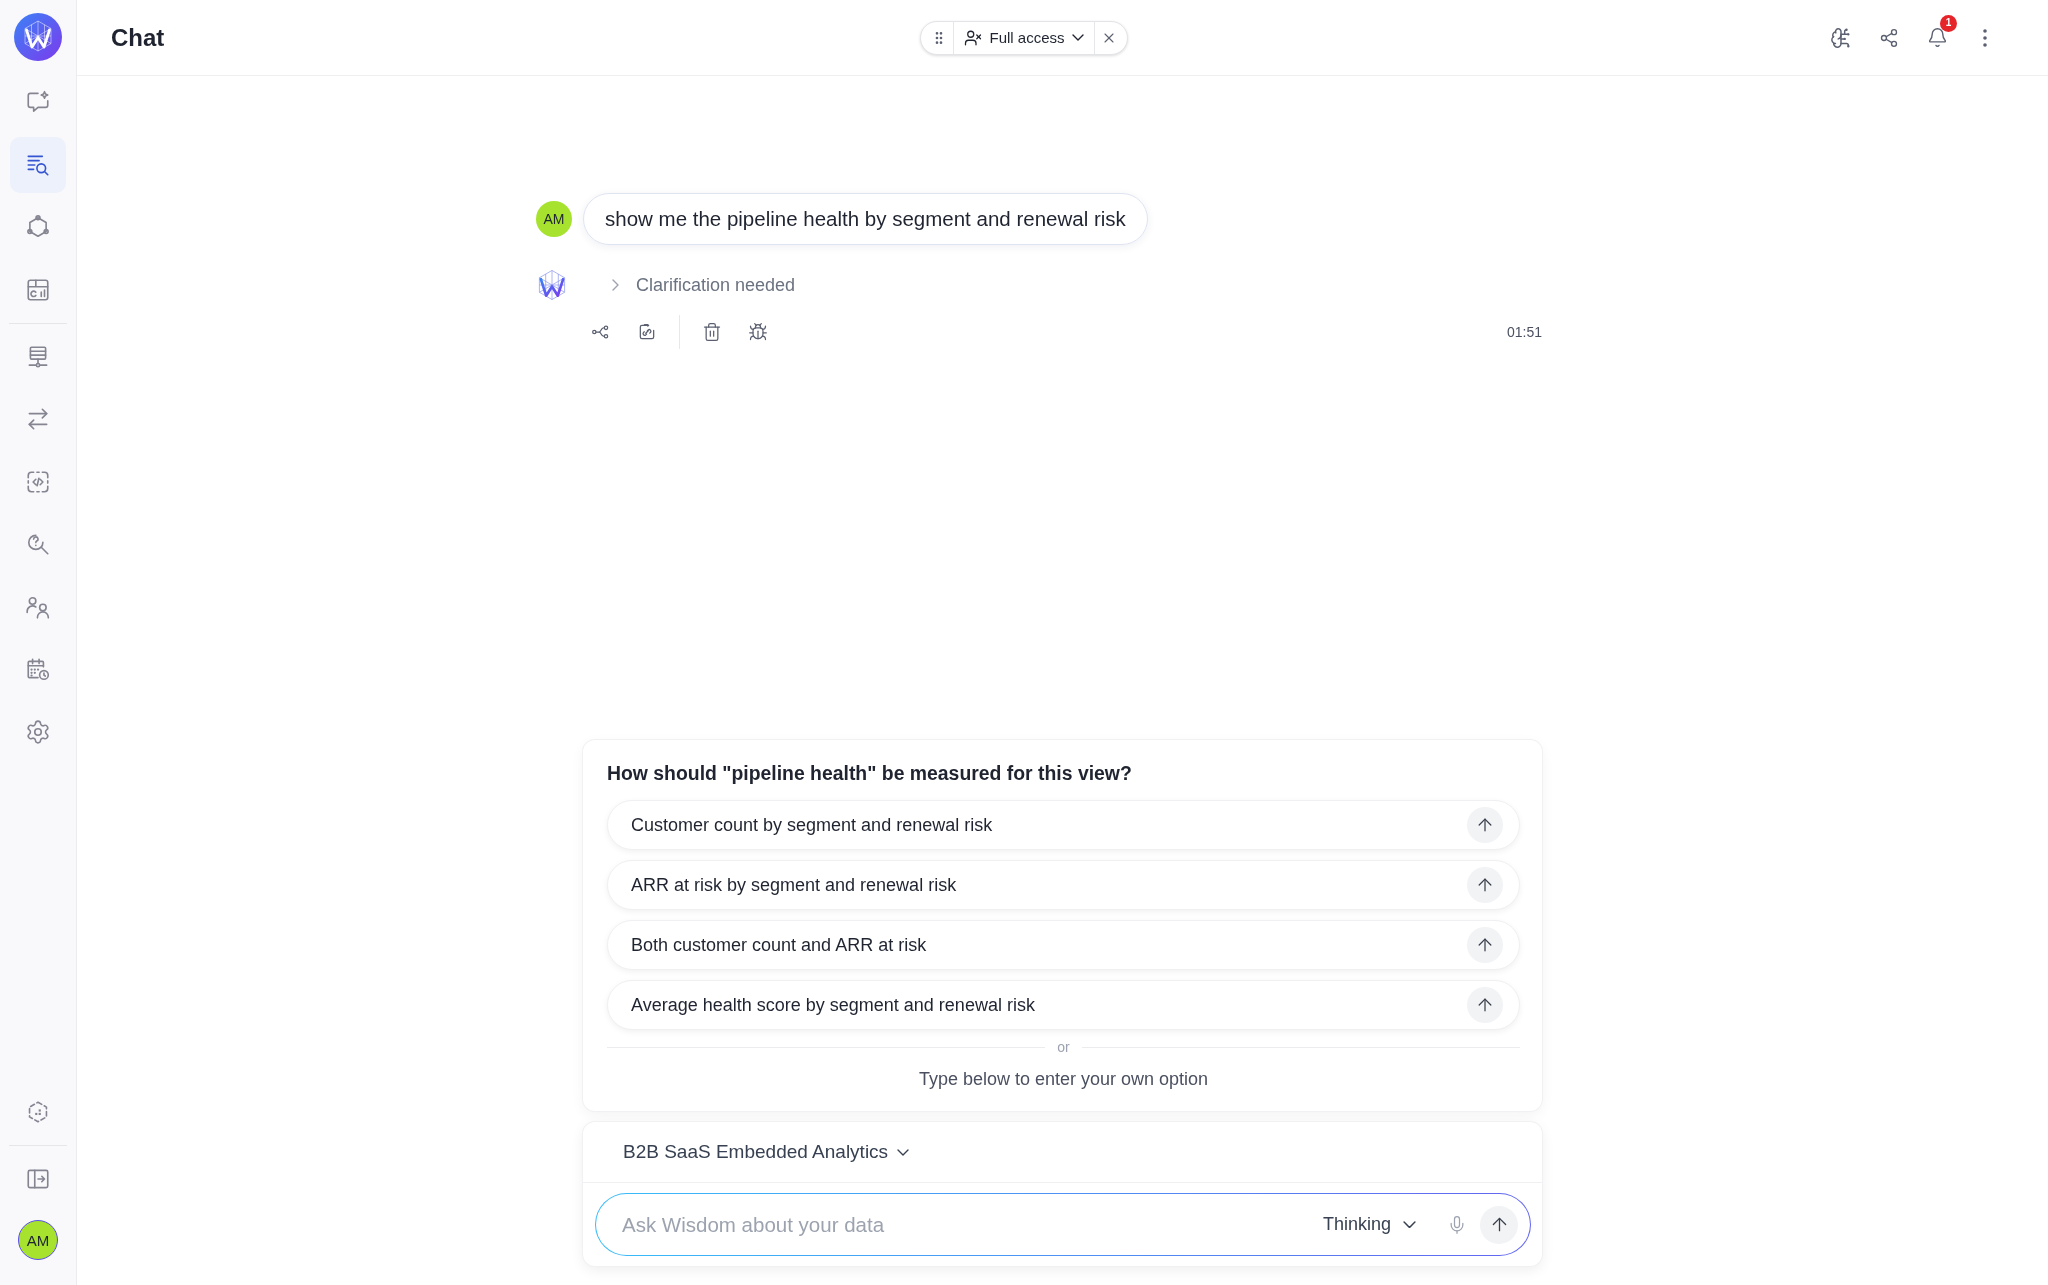 Image resolution: width=2048 pixels, height=1285 pixels. I want to click on answer-option: Both customer count and ARR at risk, so click(1063, 945).